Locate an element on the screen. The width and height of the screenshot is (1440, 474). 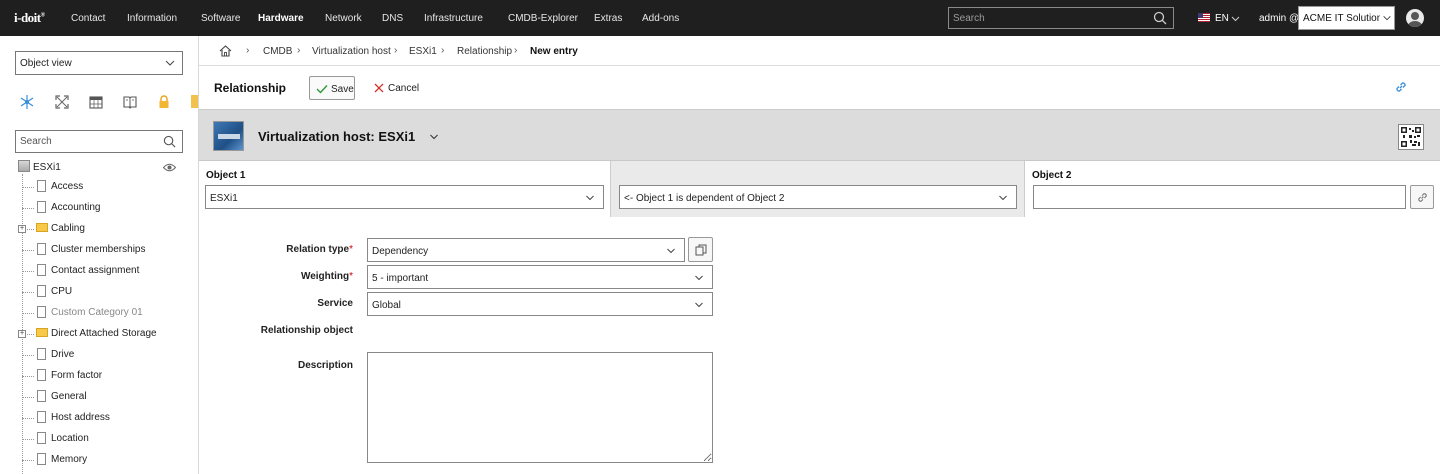
cancel-button: Cancel is located at coordinates (396, 88).